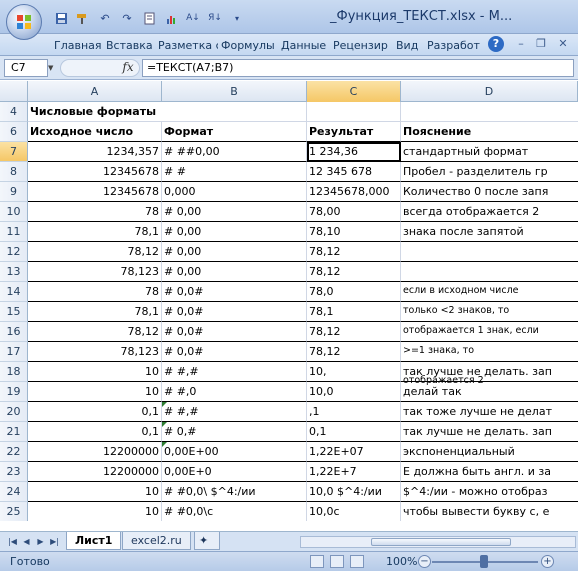 The height and width of the screenshot is (571, 578). What do you see at coordinates (83, 18) in the screenshot?
I see `format-painter-icon` at bounding box center [83, 18].